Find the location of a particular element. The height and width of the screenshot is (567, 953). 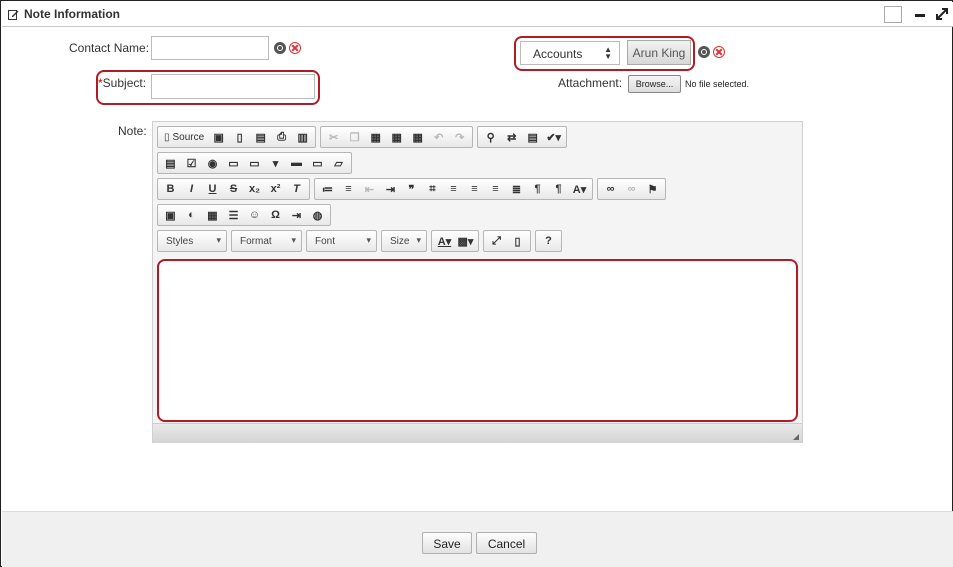

toolbar-group-basicstyles: B I U S x₂ x² T is located at coordinates (233, 189).